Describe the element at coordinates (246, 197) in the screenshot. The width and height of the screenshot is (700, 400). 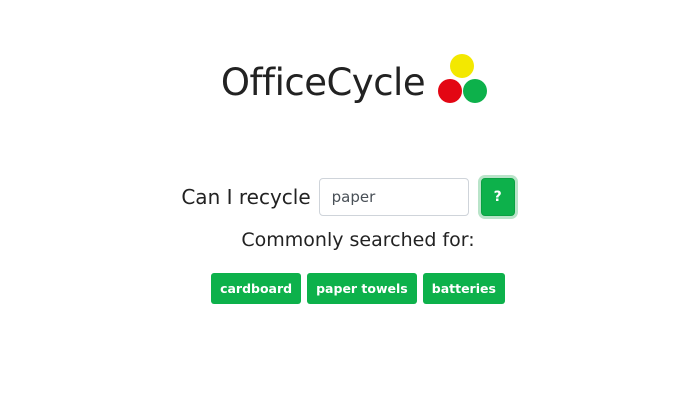
I see `search-prompt-label: Can I recycle` at that location.